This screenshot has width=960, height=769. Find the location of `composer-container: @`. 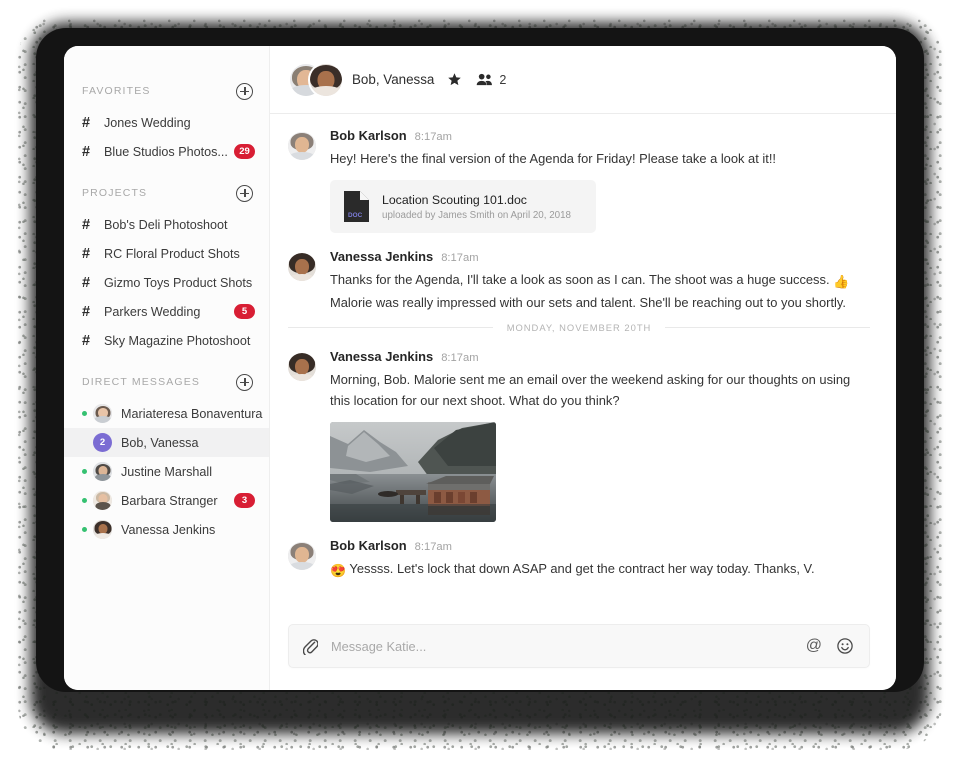

composer-container: @ is located at coordinates (583, 657).